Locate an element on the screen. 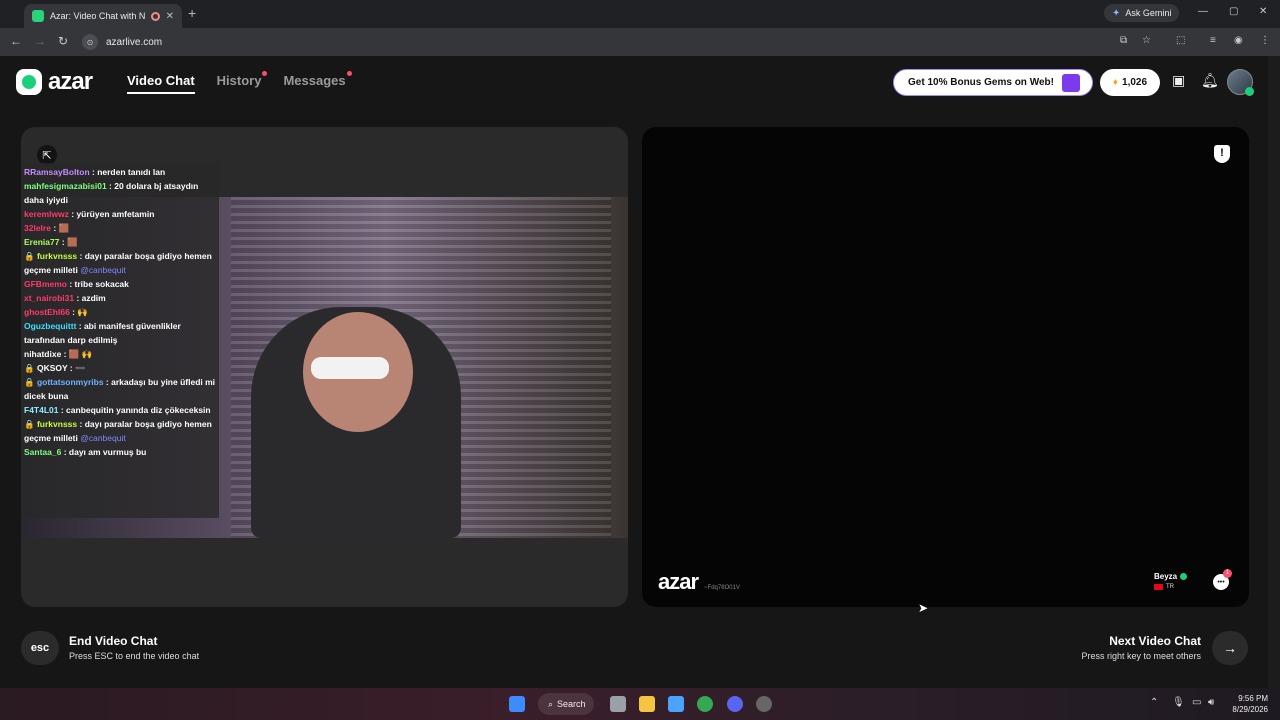 The height and width of the screenshot is (720, 1280). end-chat-title: End Video Chat is located at coordinates (113, 641).